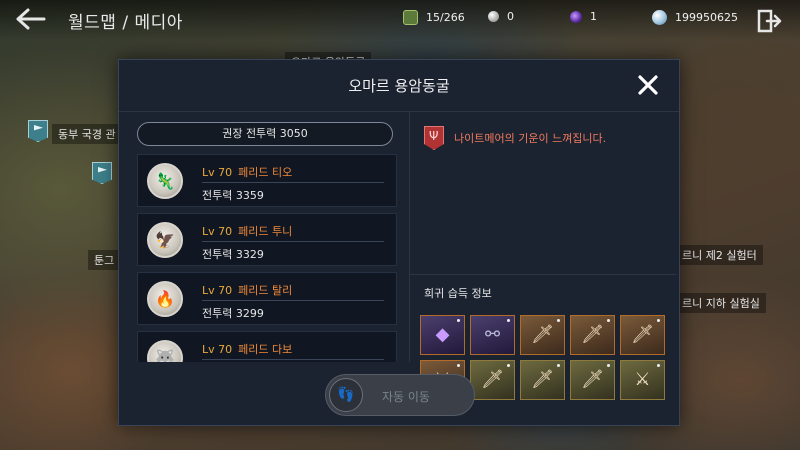 The height and width of the screenshot is (450, 800). What do you see at coordinates (233, 313) in the screenshot?
I see `boss-power: 전투력 3299` at bounding box center [233, 313].